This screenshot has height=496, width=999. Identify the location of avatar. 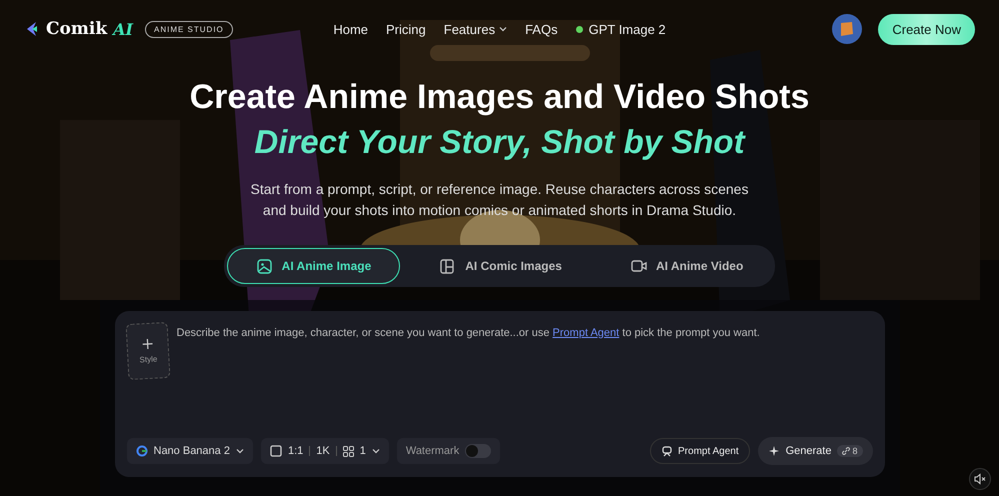
(847, 29).